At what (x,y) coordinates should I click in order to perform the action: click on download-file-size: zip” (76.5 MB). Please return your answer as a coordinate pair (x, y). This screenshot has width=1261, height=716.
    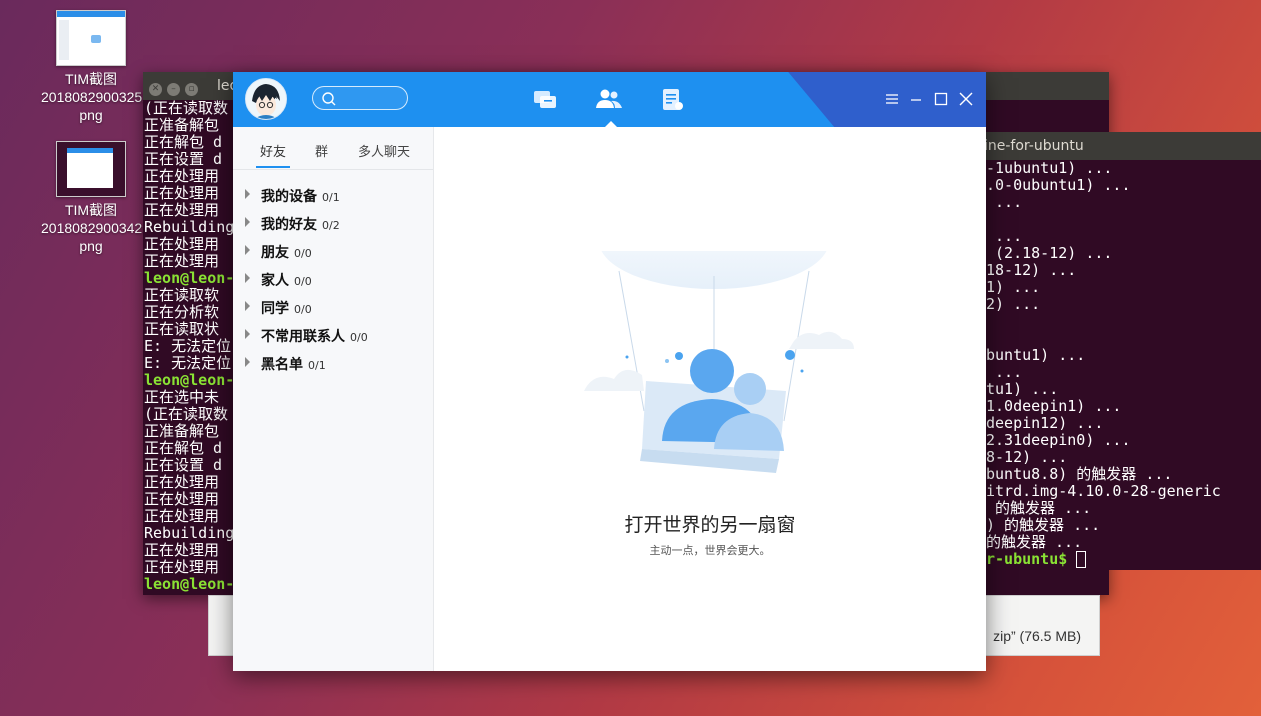
    Looking at the image, I should click on (1037, 636).